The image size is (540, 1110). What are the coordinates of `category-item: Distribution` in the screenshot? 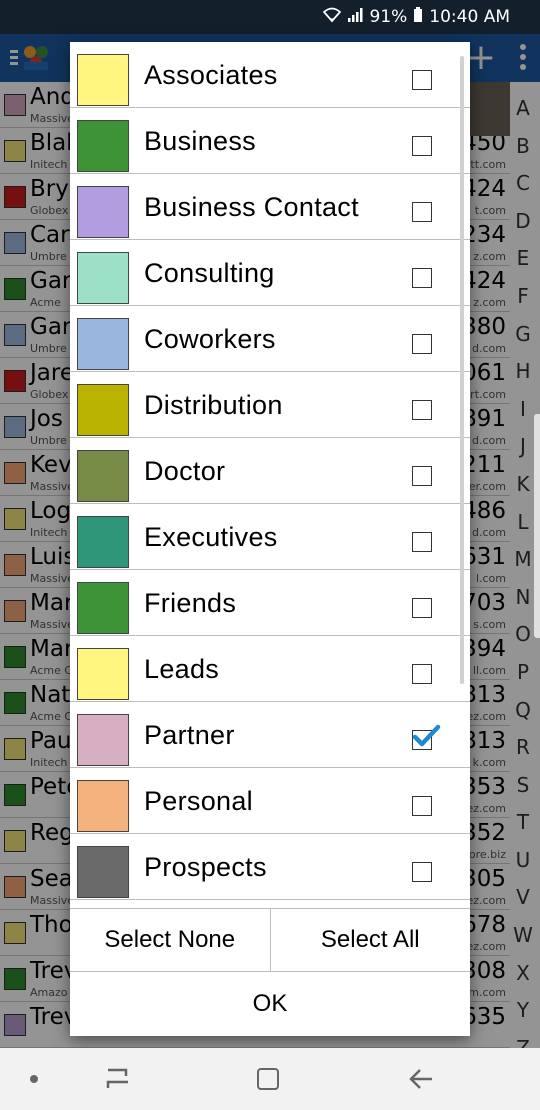 It's located at (270, 405).